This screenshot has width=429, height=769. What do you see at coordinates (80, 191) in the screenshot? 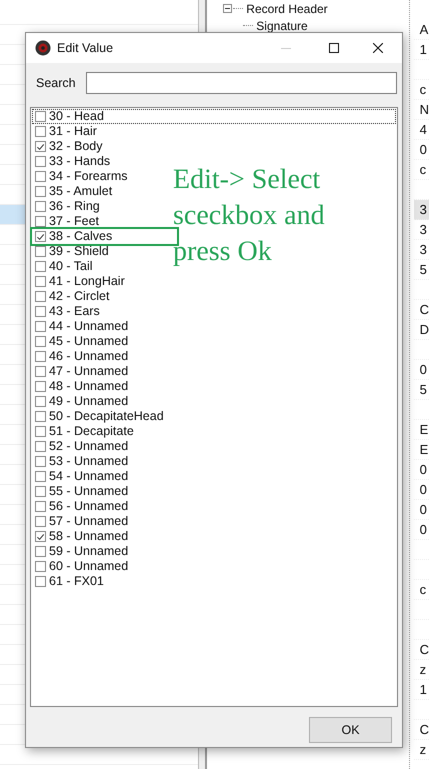
I see `checkbox-label: 35 - Amulet` at bounding box center [80, 191].